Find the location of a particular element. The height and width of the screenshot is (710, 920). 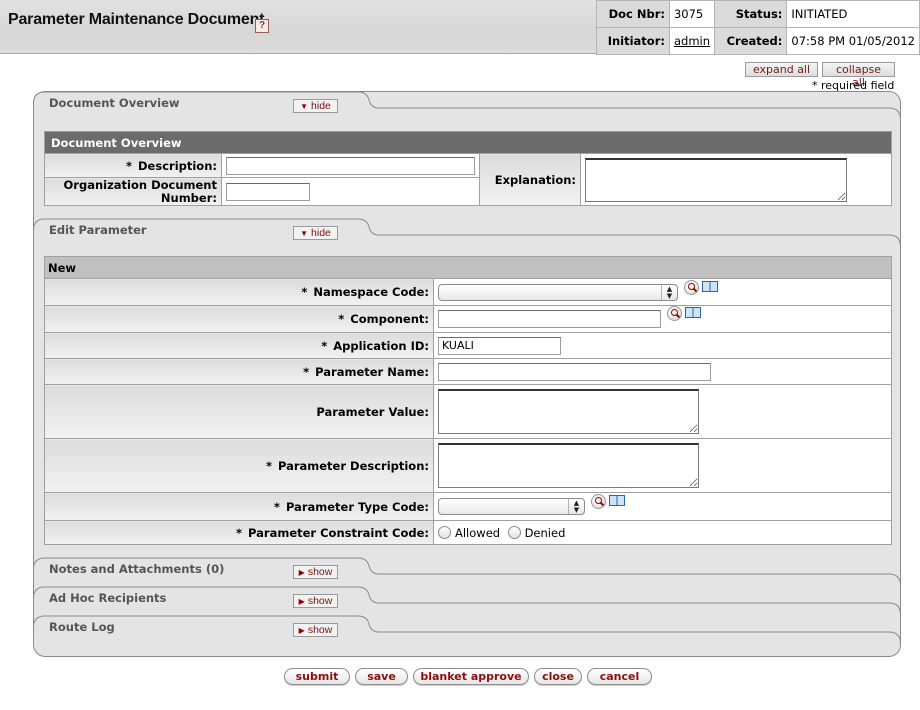

component-label: * Component: is located at coordinates (239, 319).